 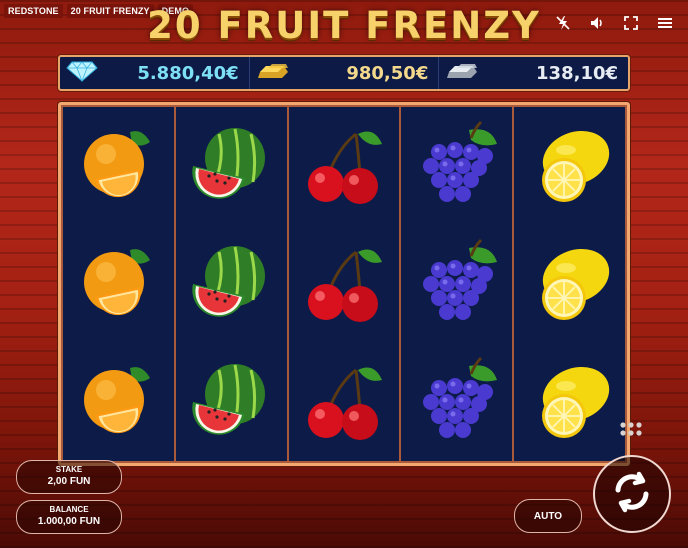 What do you see at coordinates (597, 23) in the screenshot?
I see `volume-icon` at bounding box center [597, 23].